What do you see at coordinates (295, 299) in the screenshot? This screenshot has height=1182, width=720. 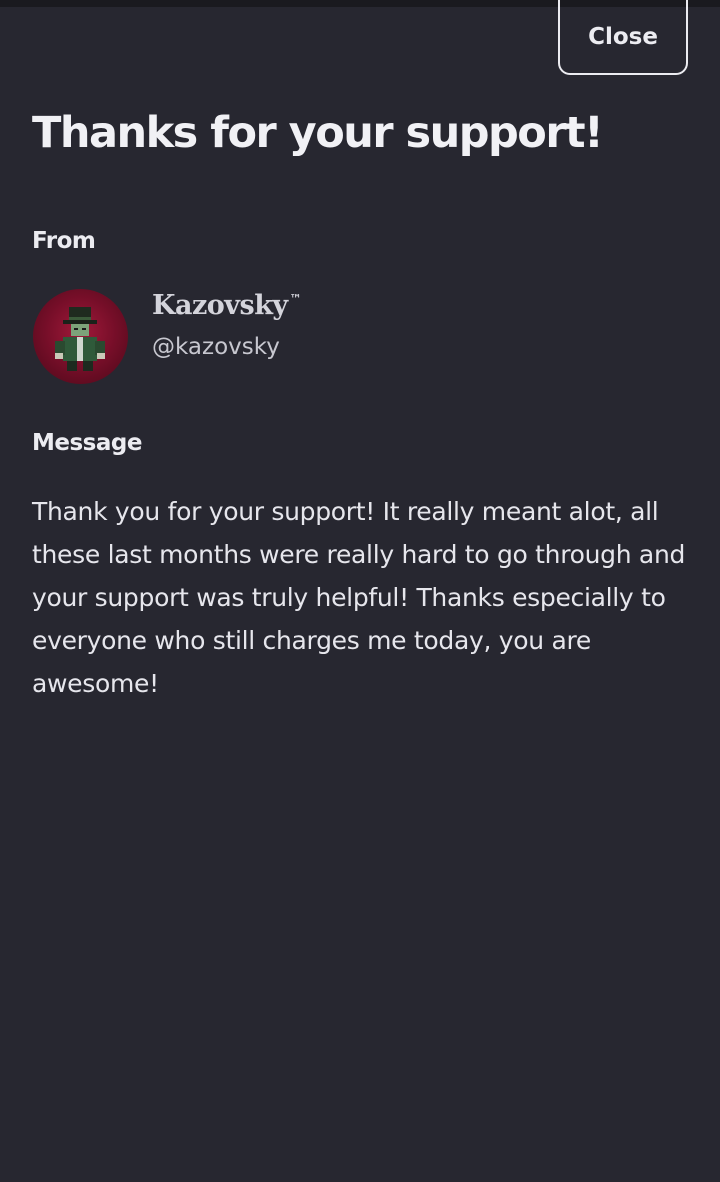 I see `trademark-mark: ™` at bounding box center [295, 299].